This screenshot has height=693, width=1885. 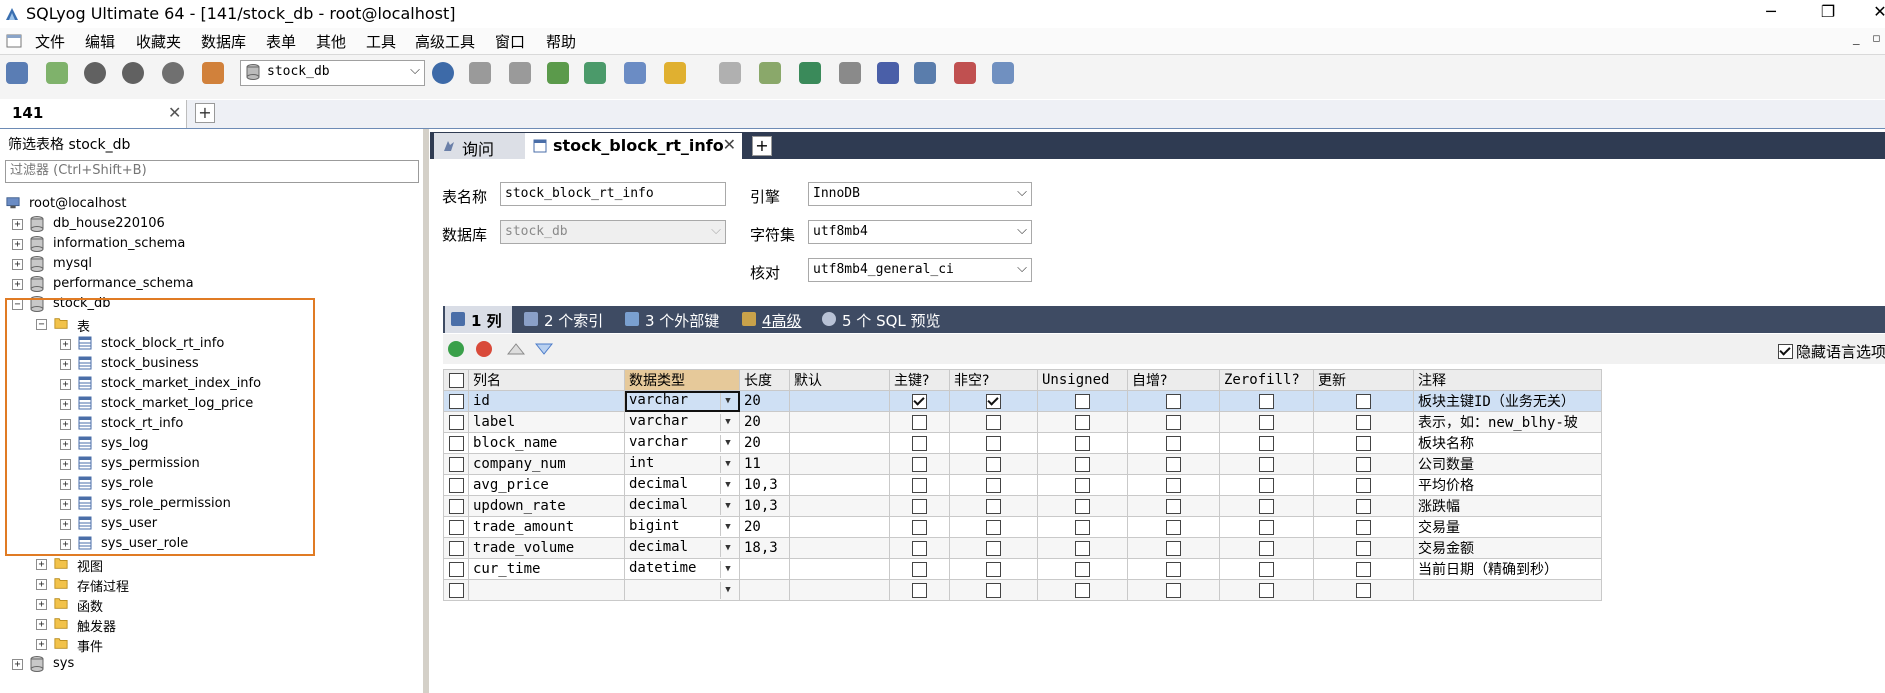 I want to click on hide-language-option-checkbox: 隐藏语言选项, so click(x=1831, y=351).